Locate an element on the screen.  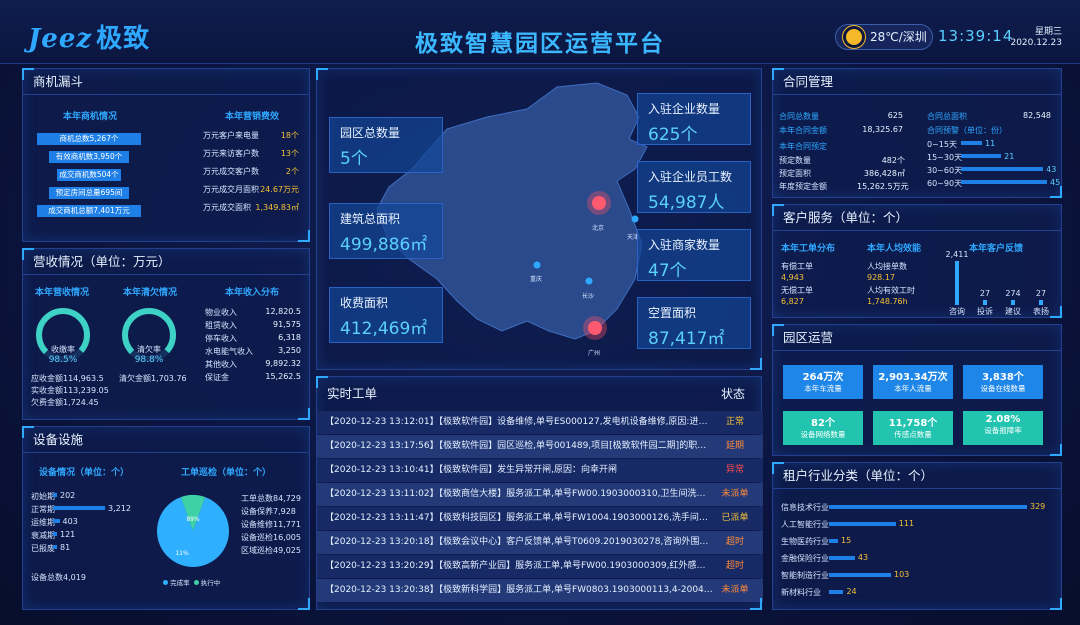
feedback-label: 咨询 is located at coordinates (957, 311).